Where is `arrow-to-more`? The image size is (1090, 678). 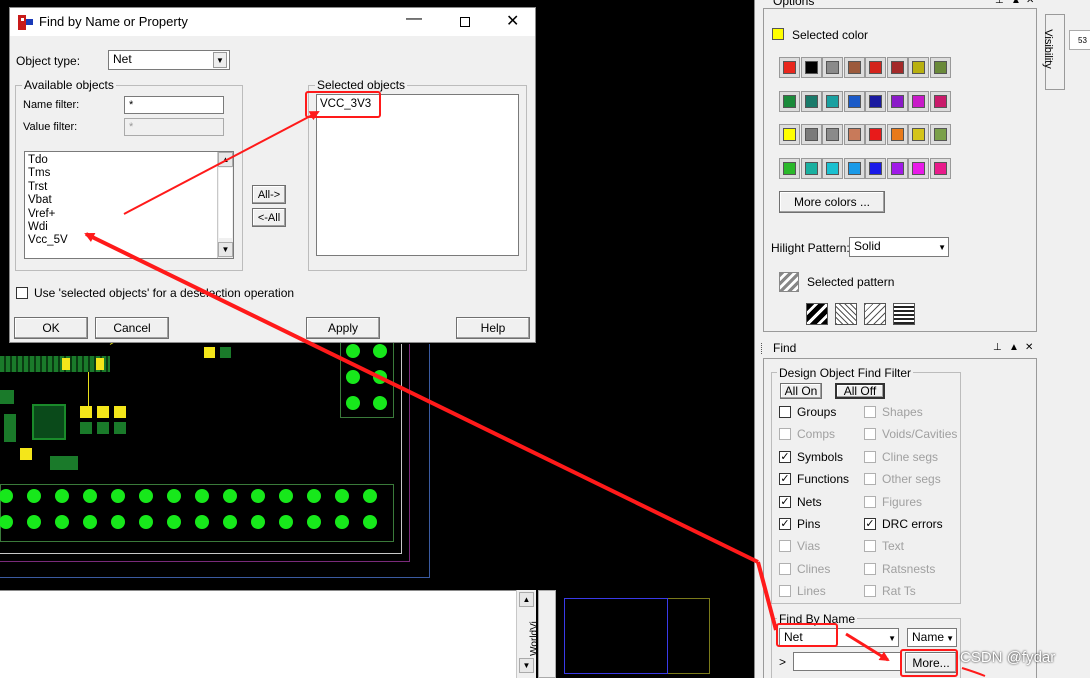 arrow-to-more is located at coordinates (867, 647).